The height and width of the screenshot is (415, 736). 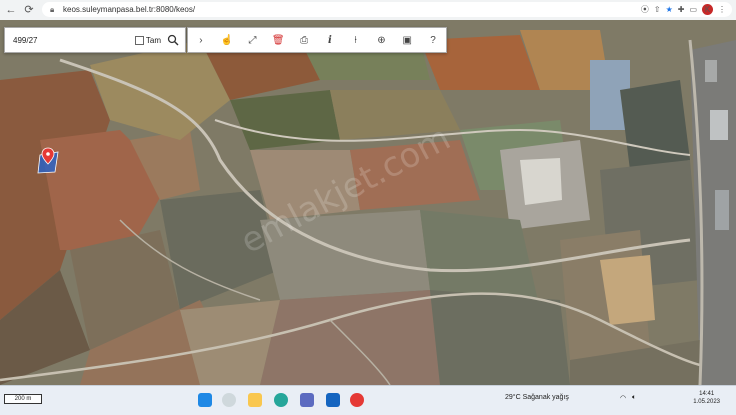 I want to click on url-text: keos.suleymanpasa.bel.tr:8080/keos/, so click(x=352, y=9).